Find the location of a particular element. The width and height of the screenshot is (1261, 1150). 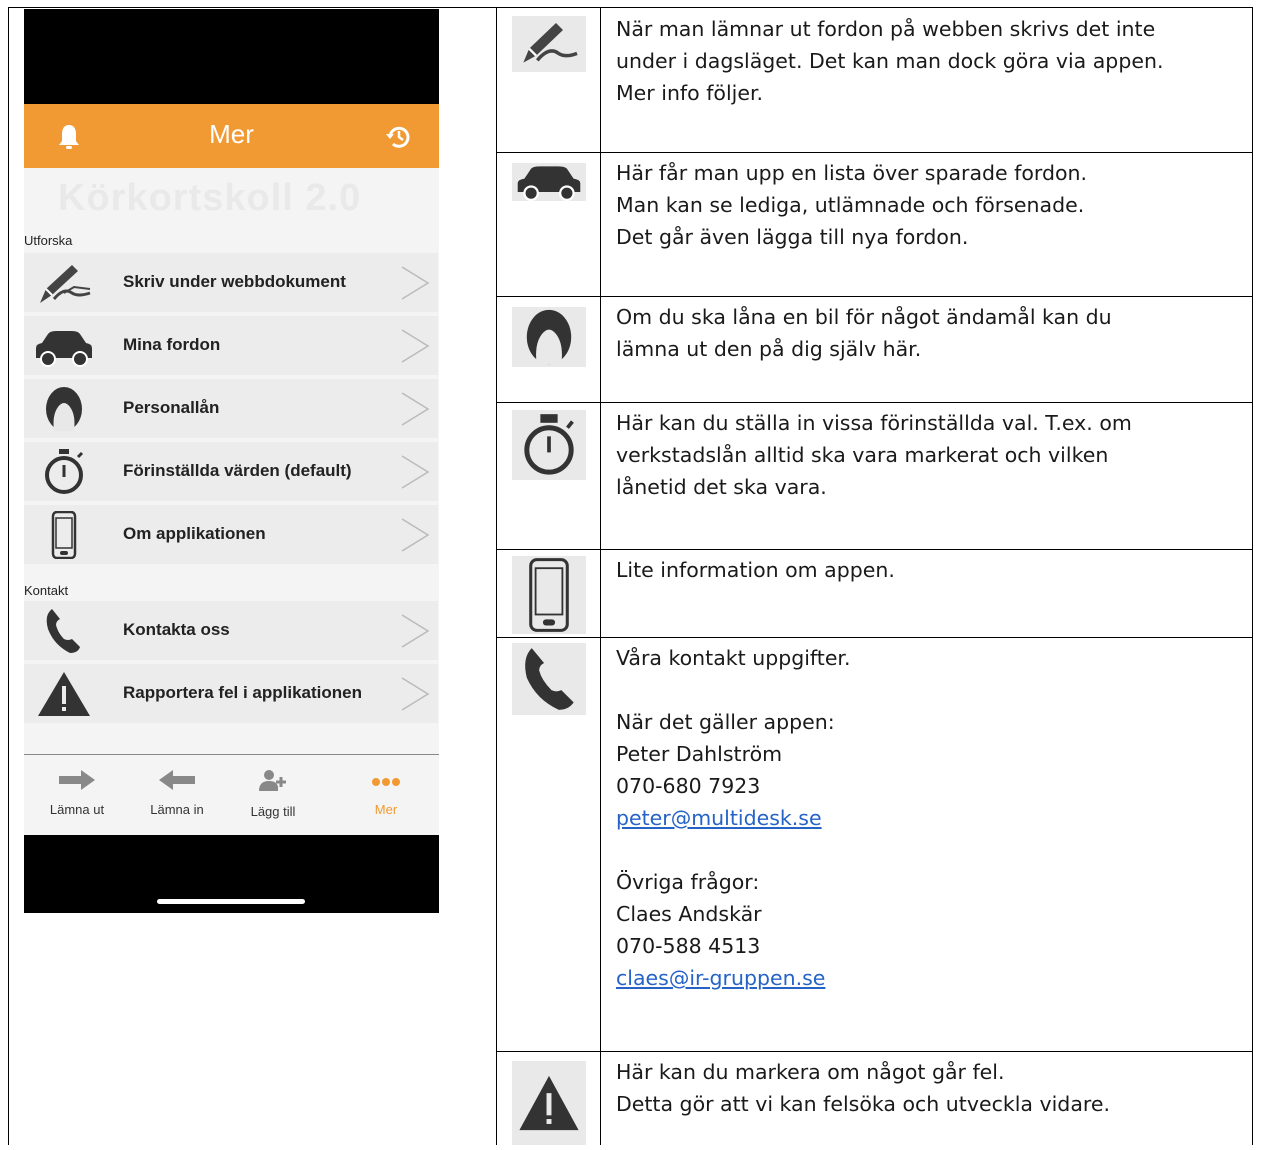

warning-icon-cell is located at coordinates (549, 1103).